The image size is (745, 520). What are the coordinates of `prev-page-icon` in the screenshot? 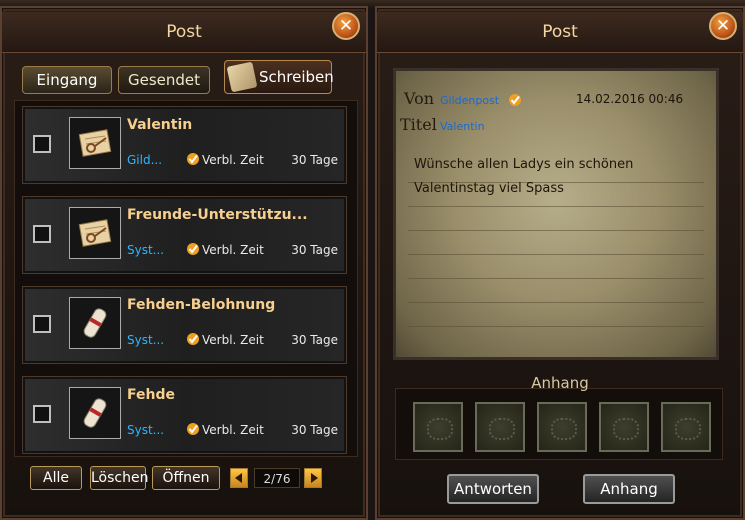 It's located at (239, 478).